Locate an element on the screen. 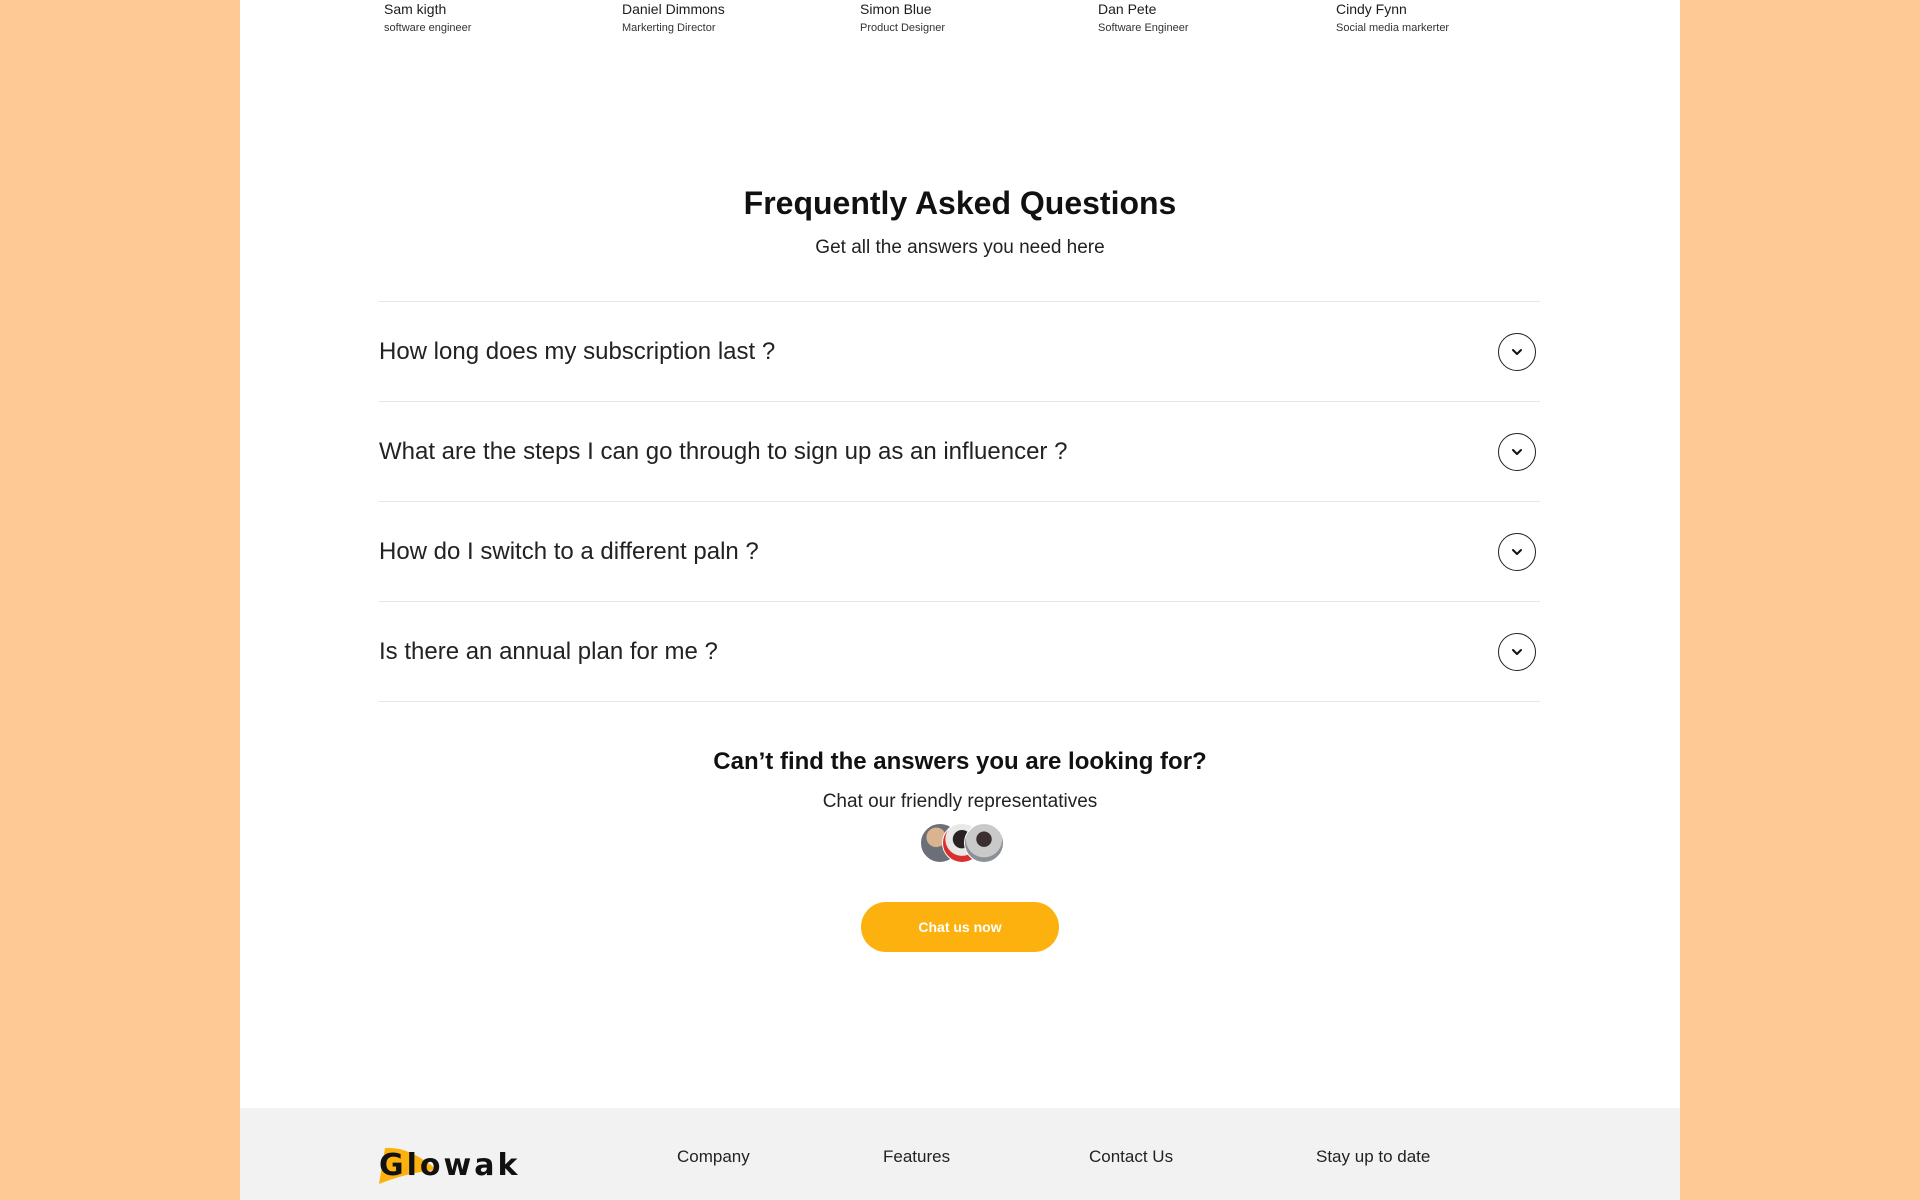 The width and height of the screenshot is (1920, 1200). team-member-role: Software Engineer is located at coordinates (1143, 28).